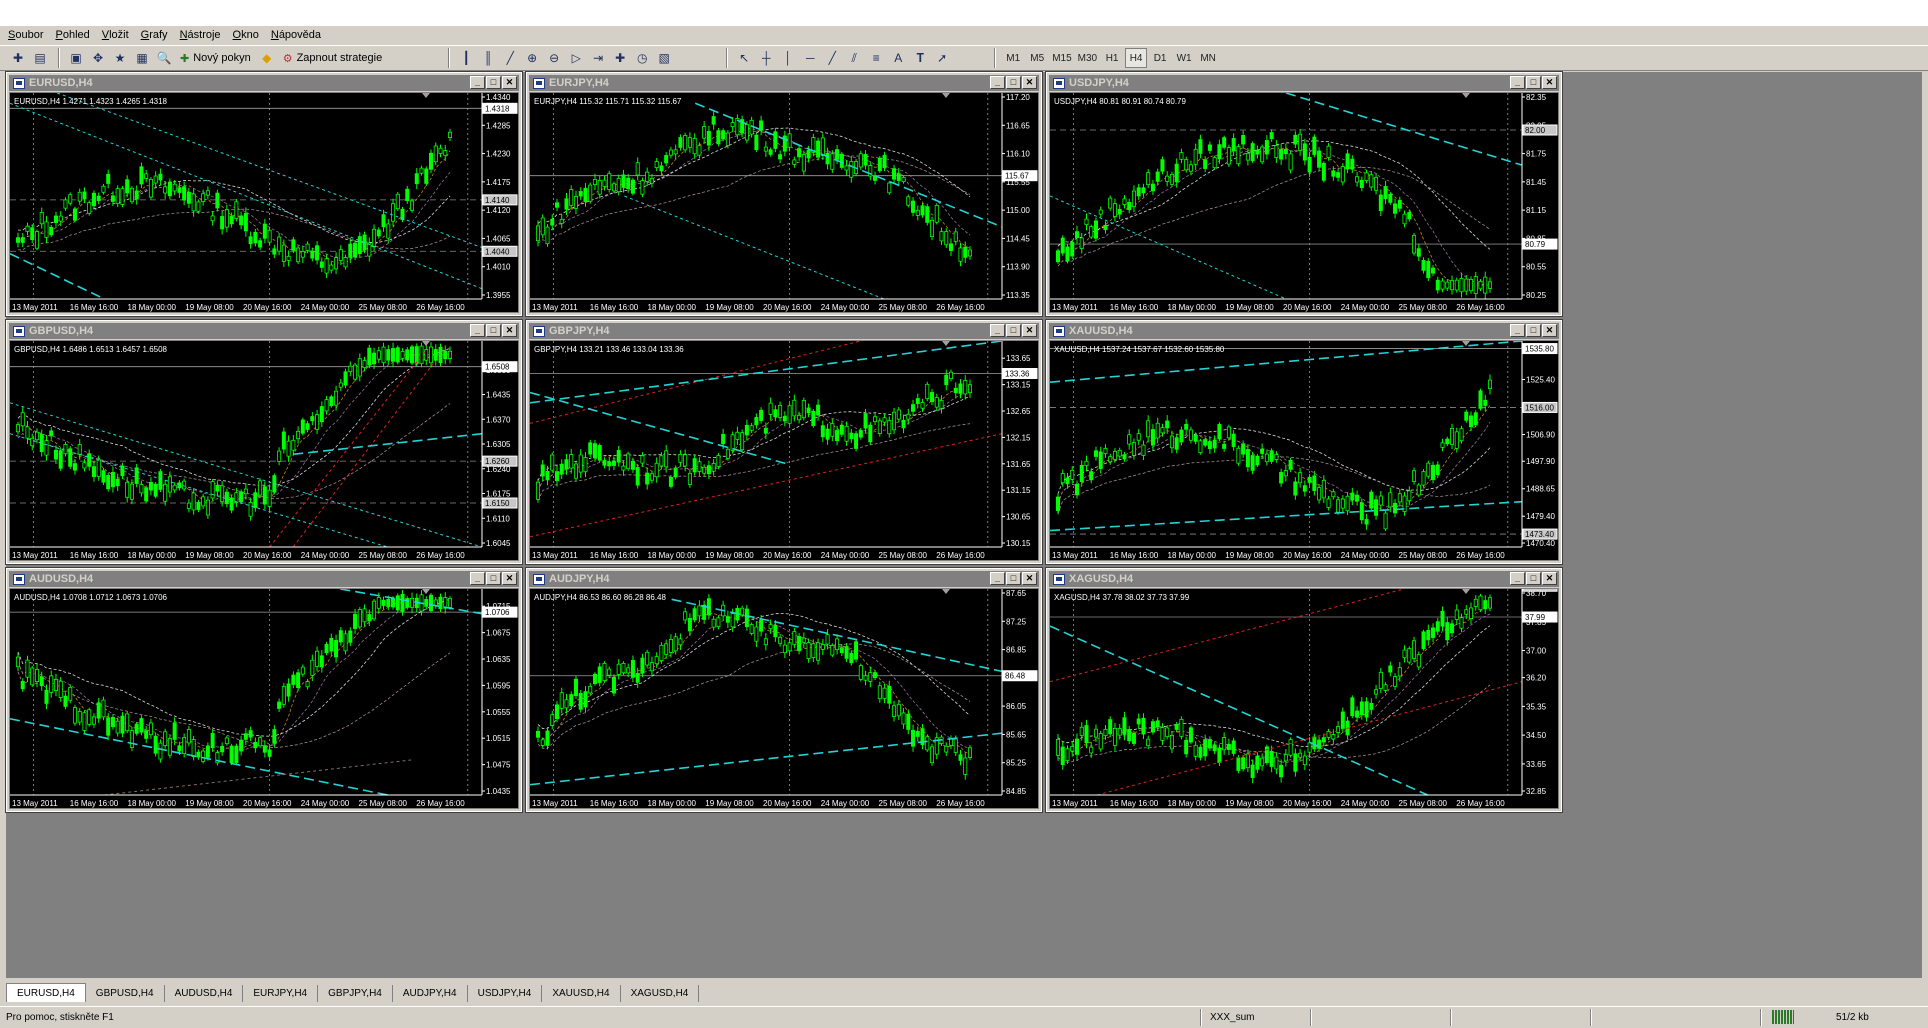 The image size is (1928, 1028). I want to click on chart-tab: GBPUSD,H4, so click(125, 993).